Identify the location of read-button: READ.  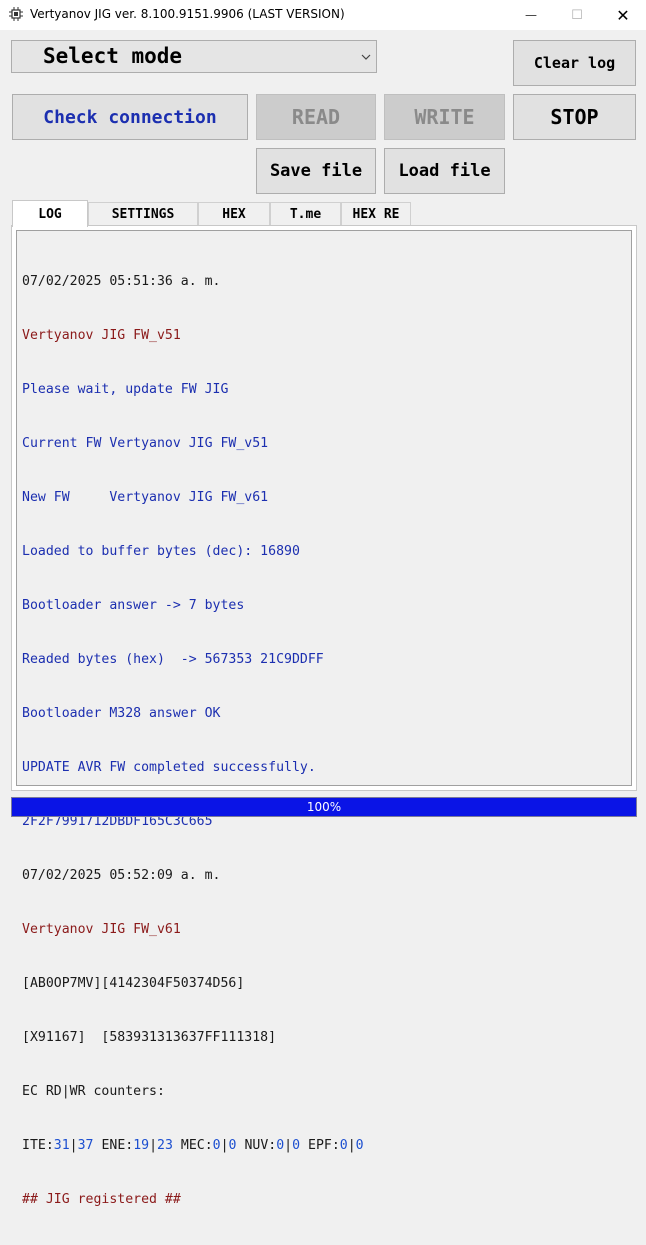
(316, 117).